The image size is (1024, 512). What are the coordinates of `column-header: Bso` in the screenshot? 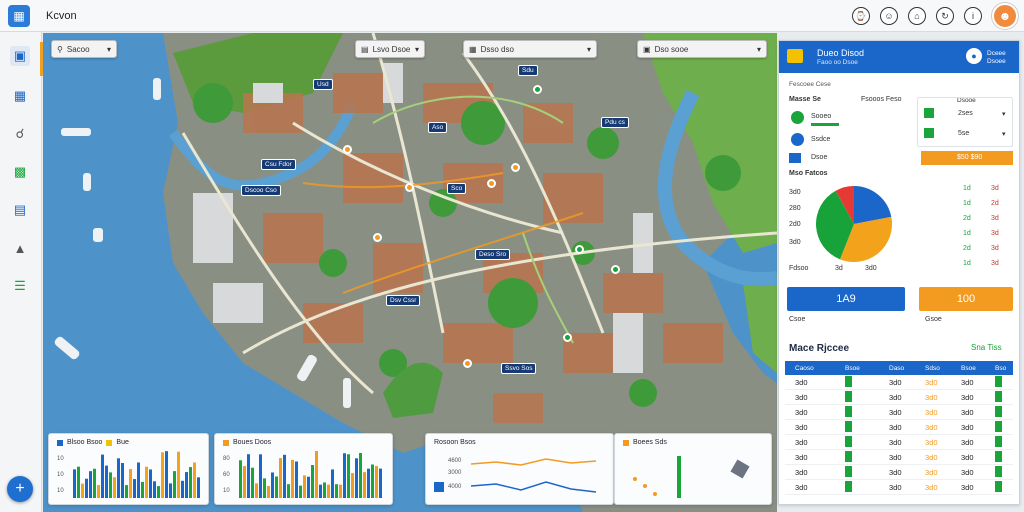 It's located at (1004, 368).